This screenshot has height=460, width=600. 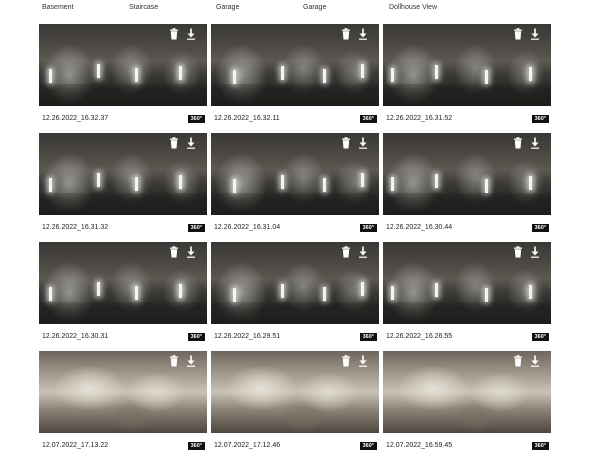 What do you see at coordinates (419, 118) in the screenshot?
I see `photo-timestamp: 12.26.2022_16.31.52` at bounding box center [419, 118].